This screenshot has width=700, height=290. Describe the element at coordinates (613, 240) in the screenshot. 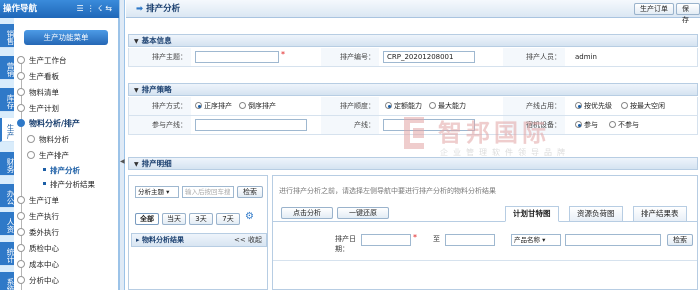

I see `product-input` at that location.